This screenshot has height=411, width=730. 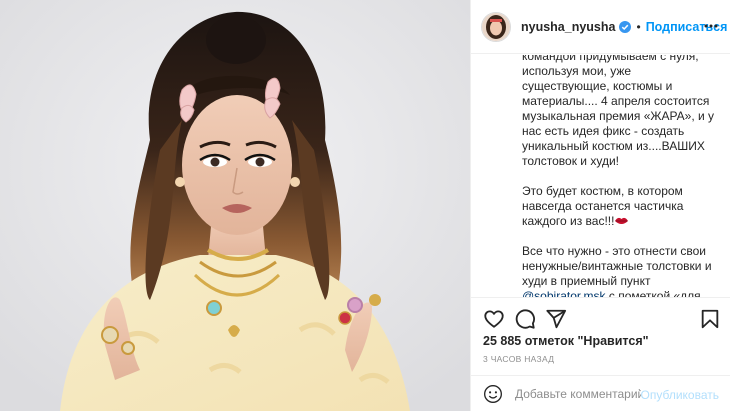 I want to click on share-icon, so click(x=556, y=319).